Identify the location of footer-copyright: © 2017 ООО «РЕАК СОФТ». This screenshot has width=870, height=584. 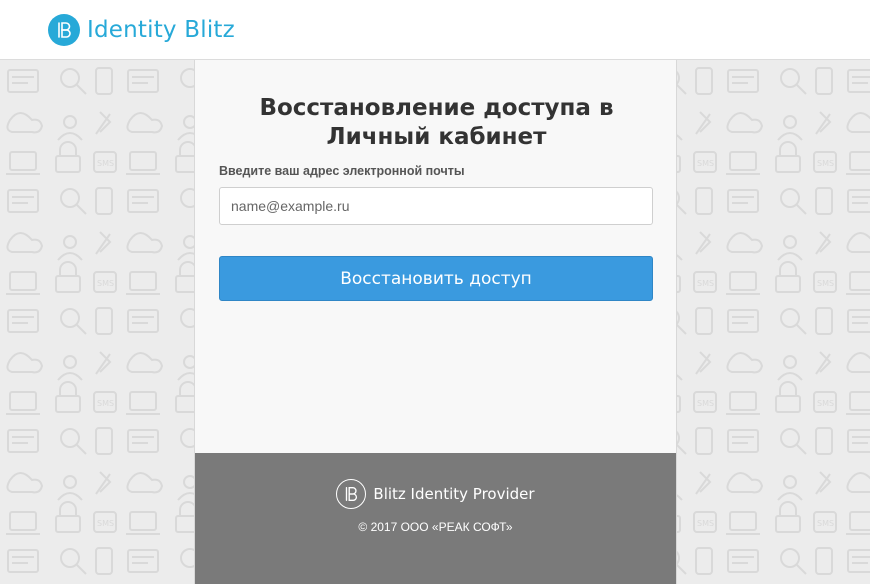
(435, 527).